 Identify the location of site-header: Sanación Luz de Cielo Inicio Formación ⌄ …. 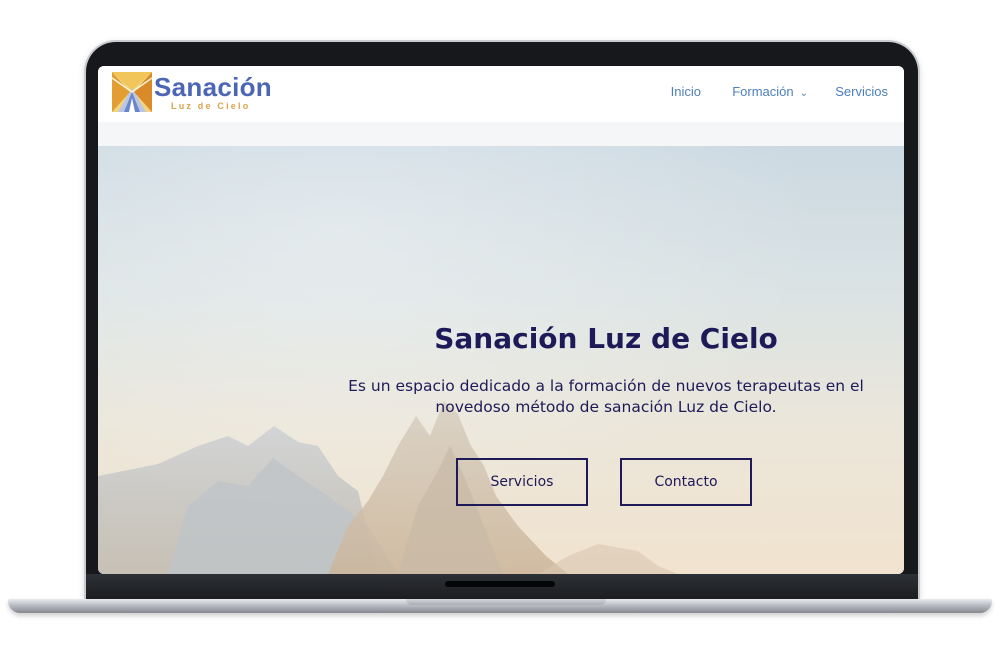
(501, 94).